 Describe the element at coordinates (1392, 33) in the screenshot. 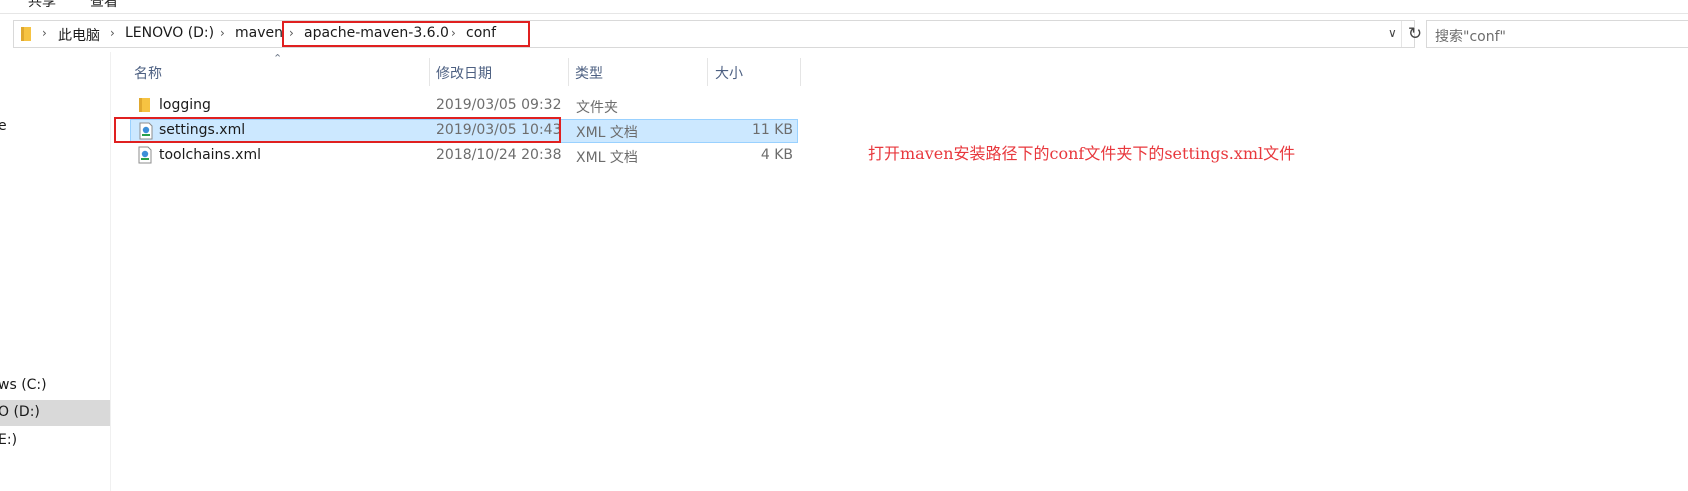

I see `chevron-down-icon: ∨` at that location.